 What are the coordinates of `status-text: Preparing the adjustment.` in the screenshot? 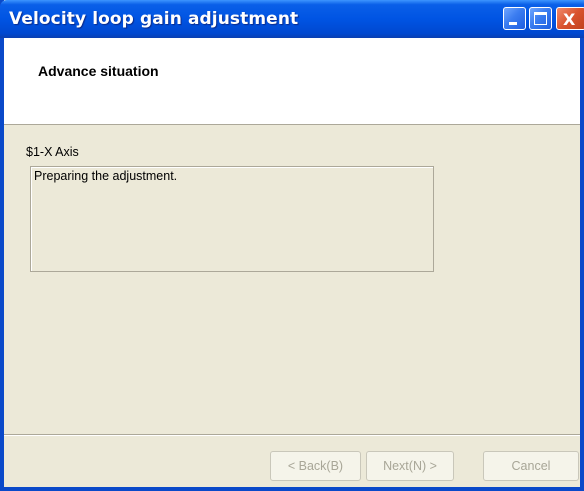 It's located at (106, 176).